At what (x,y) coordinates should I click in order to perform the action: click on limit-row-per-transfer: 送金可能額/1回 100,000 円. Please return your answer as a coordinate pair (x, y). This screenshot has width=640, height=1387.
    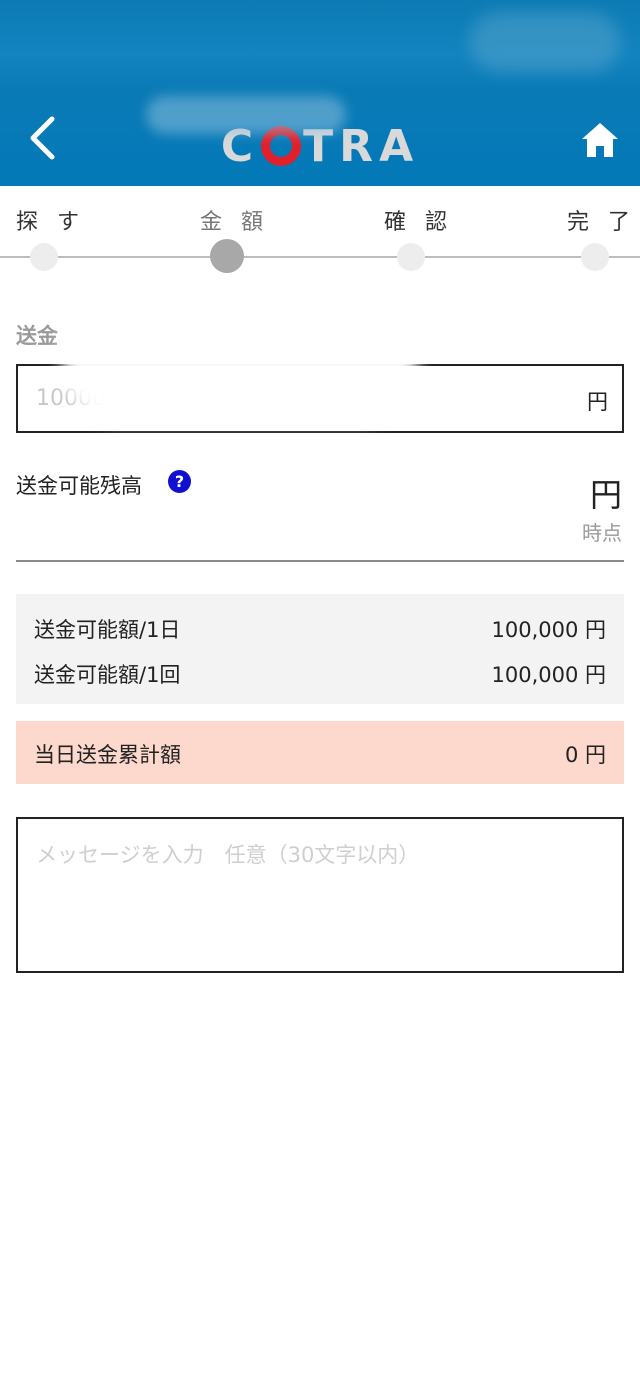
    Looking at the image, I should click on (320, 674).